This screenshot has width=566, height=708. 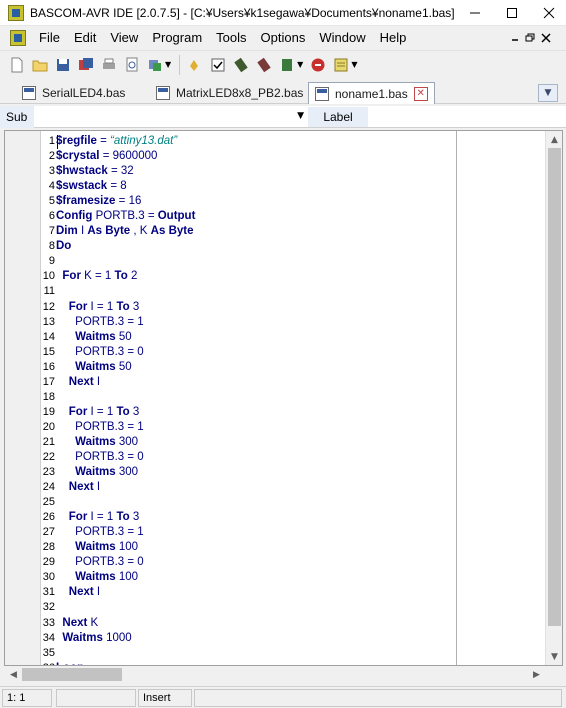 I want to click on menu-help: Help, so click(x=393, y=38).